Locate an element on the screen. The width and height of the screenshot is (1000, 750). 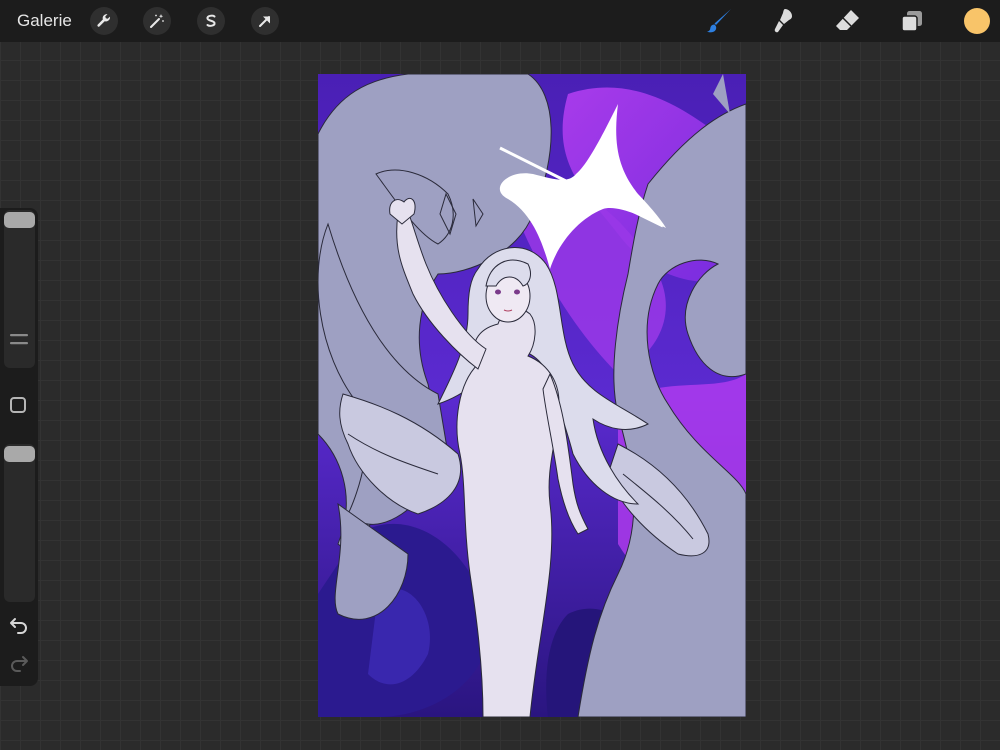
adjustments-button is located at coordinates (157, 21).